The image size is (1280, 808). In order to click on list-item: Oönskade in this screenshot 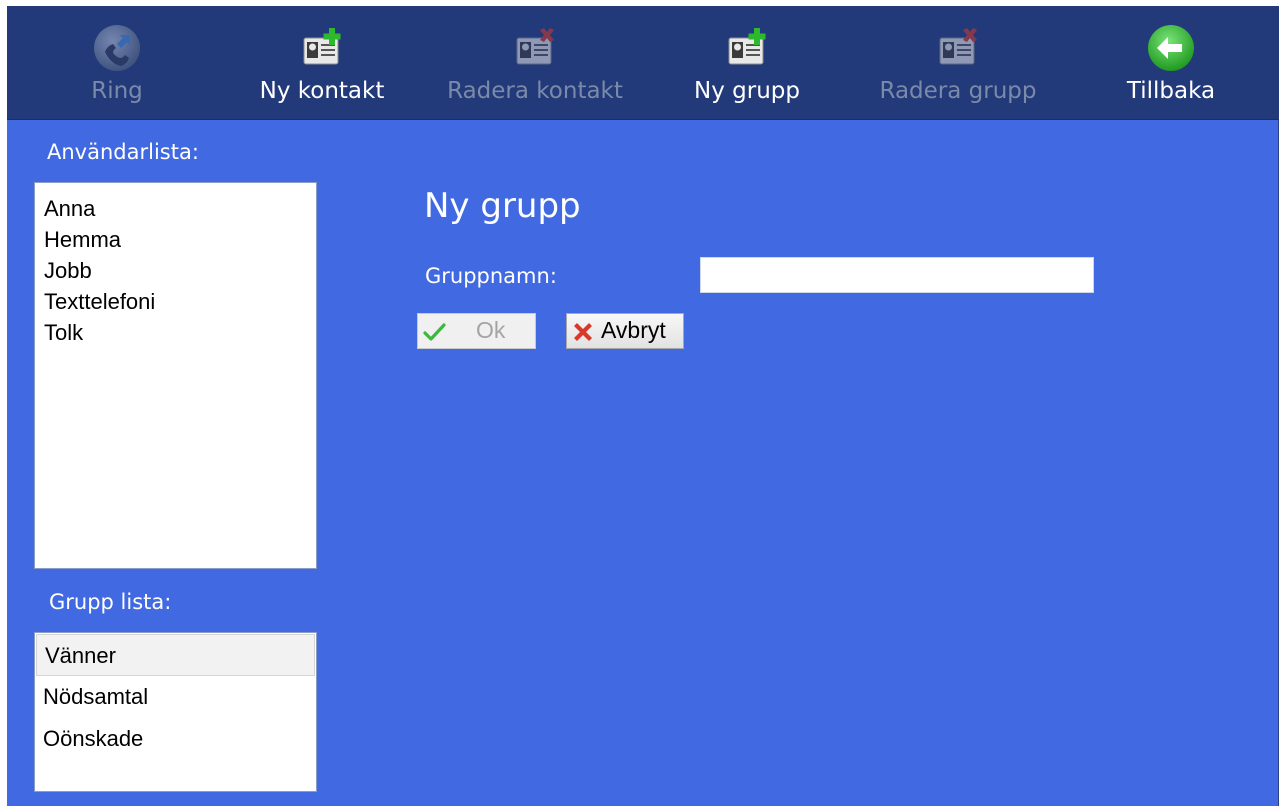, I will do `click(175, 739)`.